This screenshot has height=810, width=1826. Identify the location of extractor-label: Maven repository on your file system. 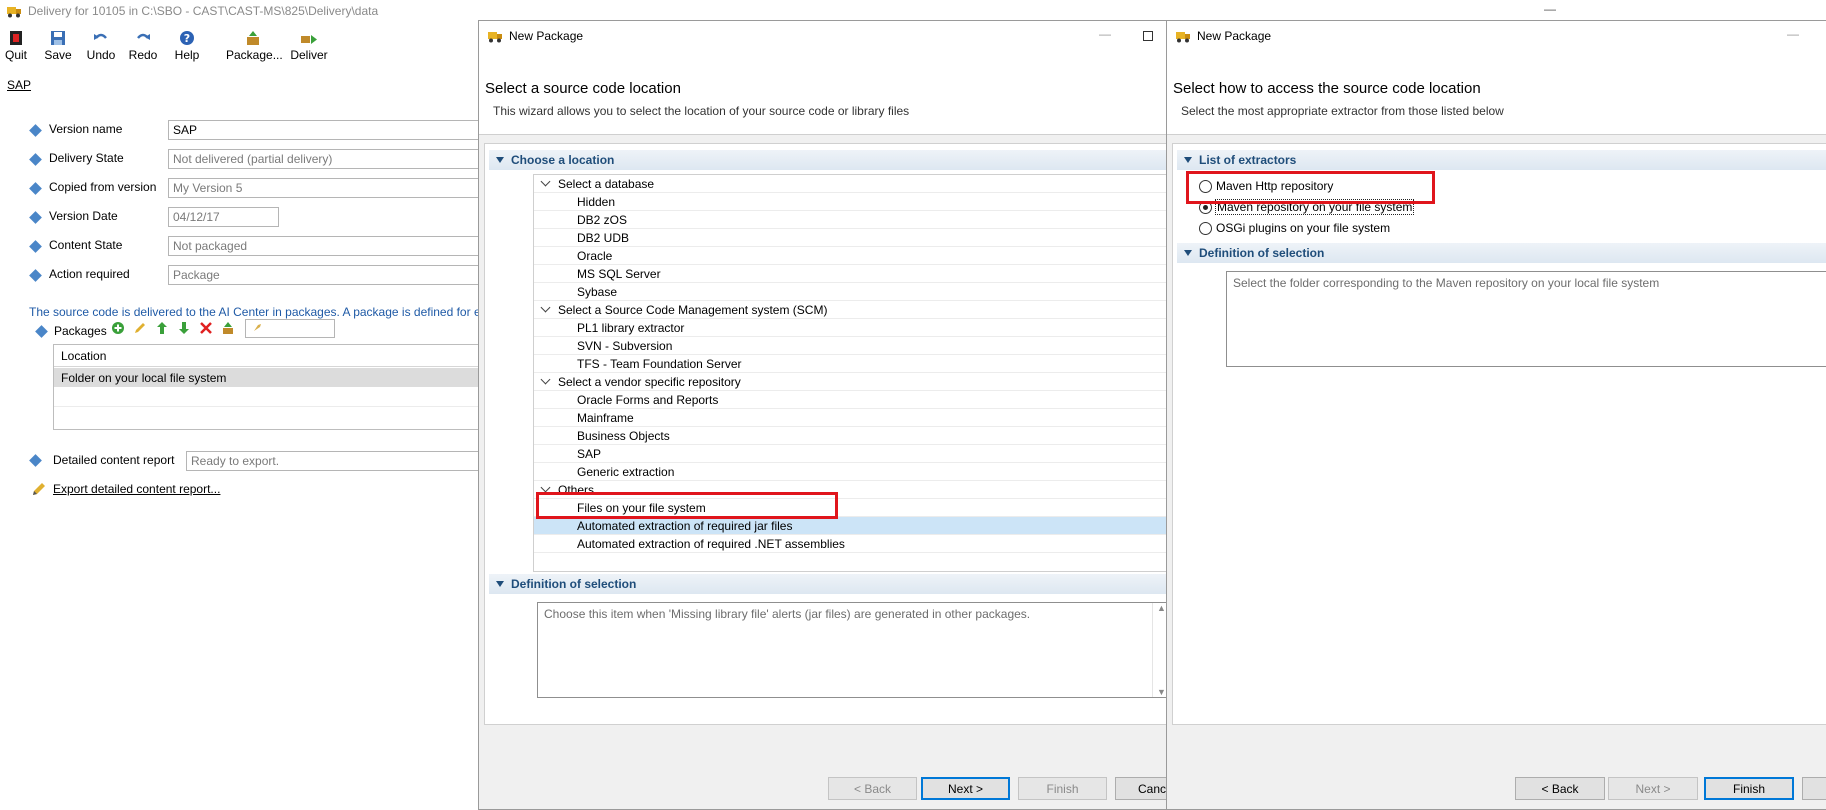
(1314, 207).